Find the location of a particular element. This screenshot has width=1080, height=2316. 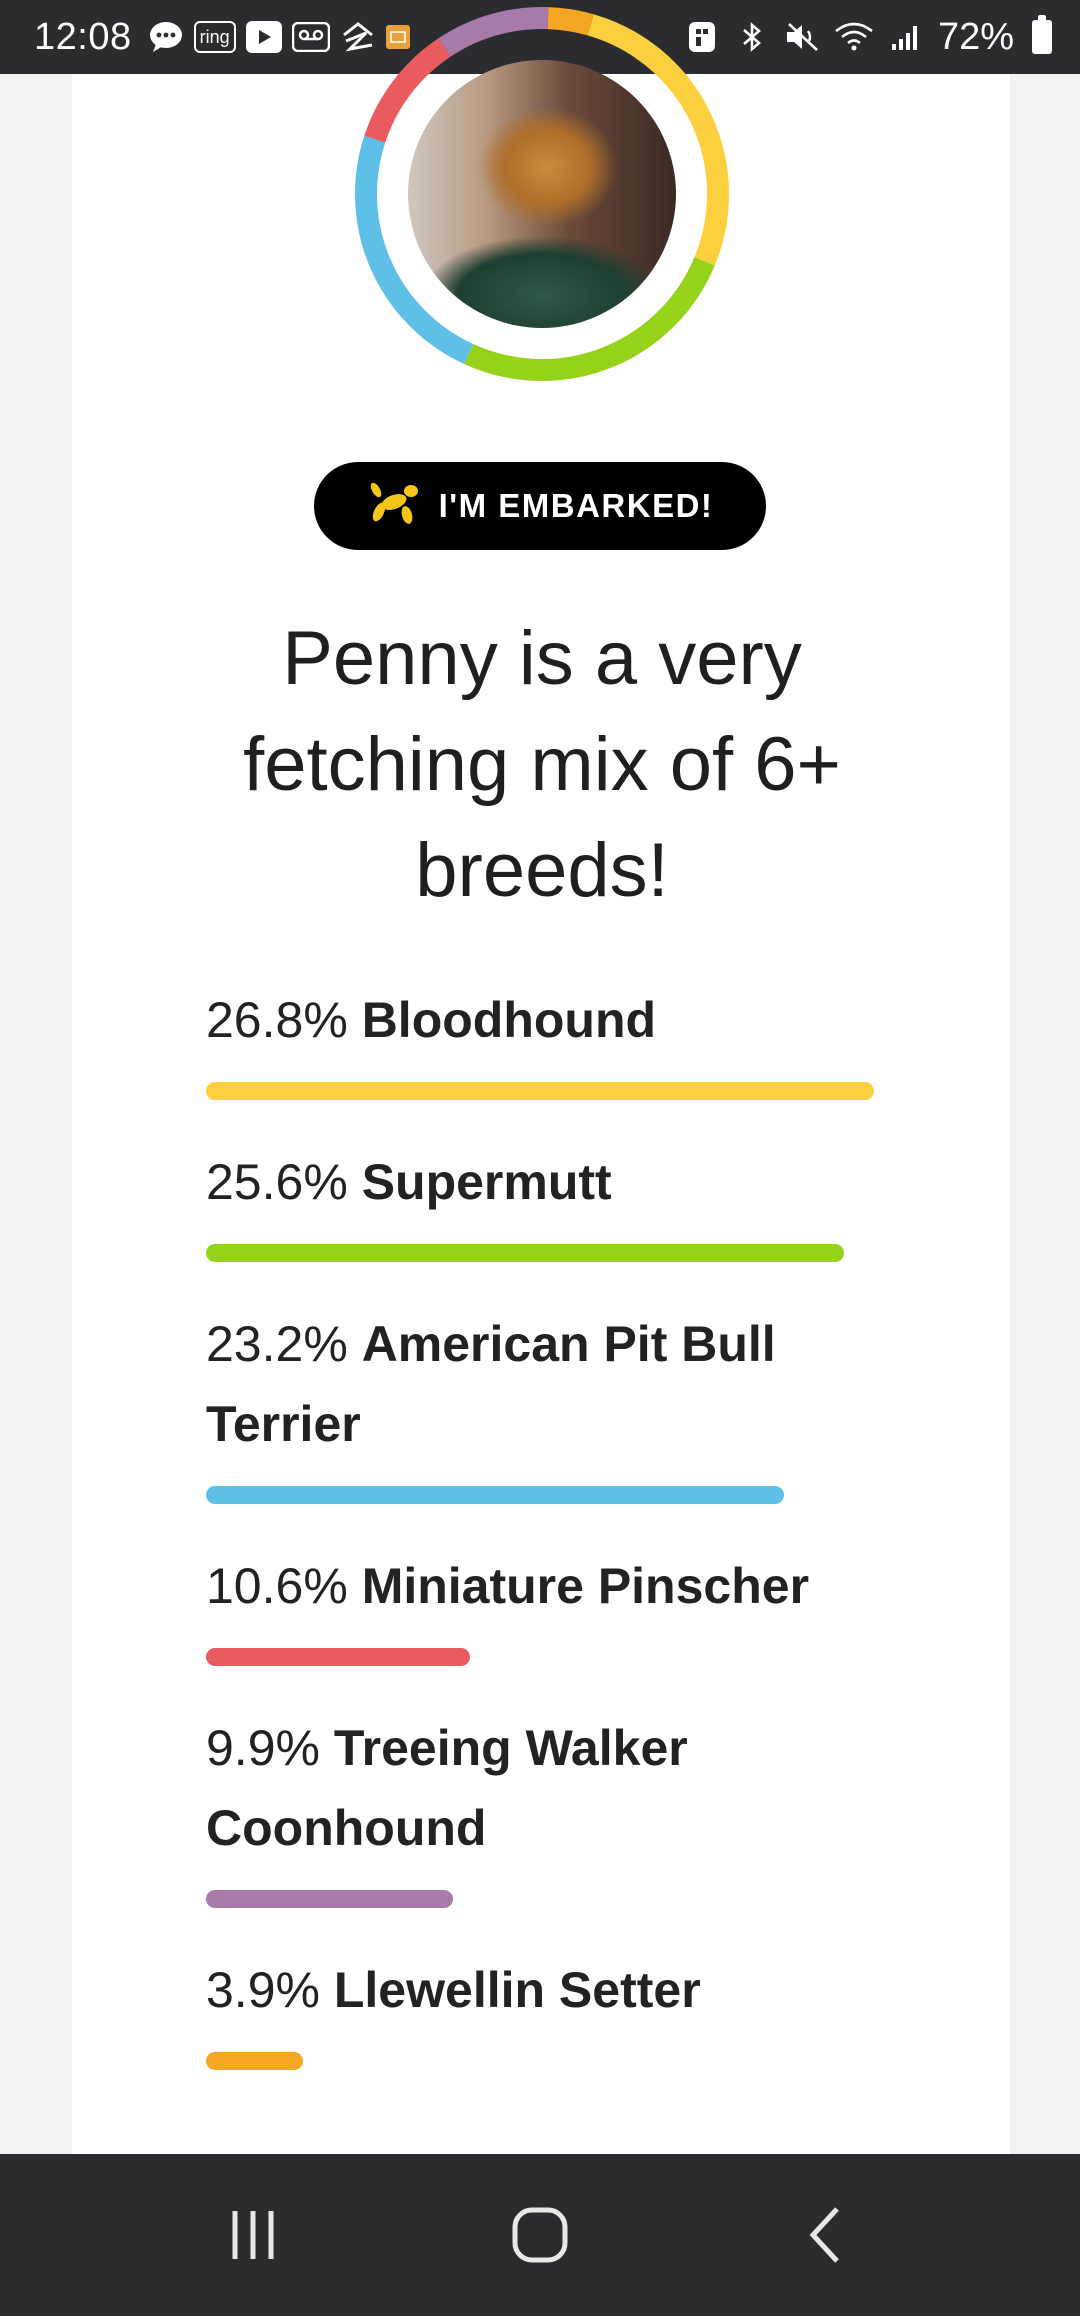

recents-icon is located at coordinates (253, 2235).